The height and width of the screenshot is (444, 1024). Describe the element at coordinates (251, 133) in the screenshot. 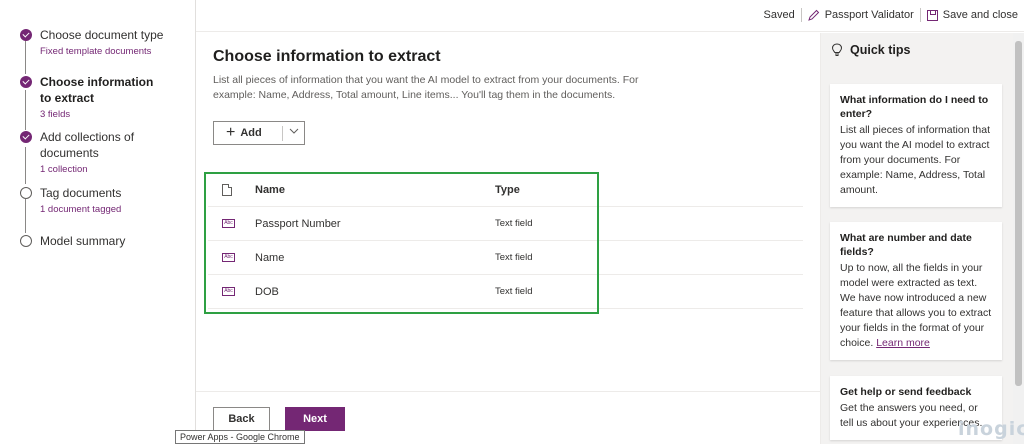

I see `add-label: Add` at that location.